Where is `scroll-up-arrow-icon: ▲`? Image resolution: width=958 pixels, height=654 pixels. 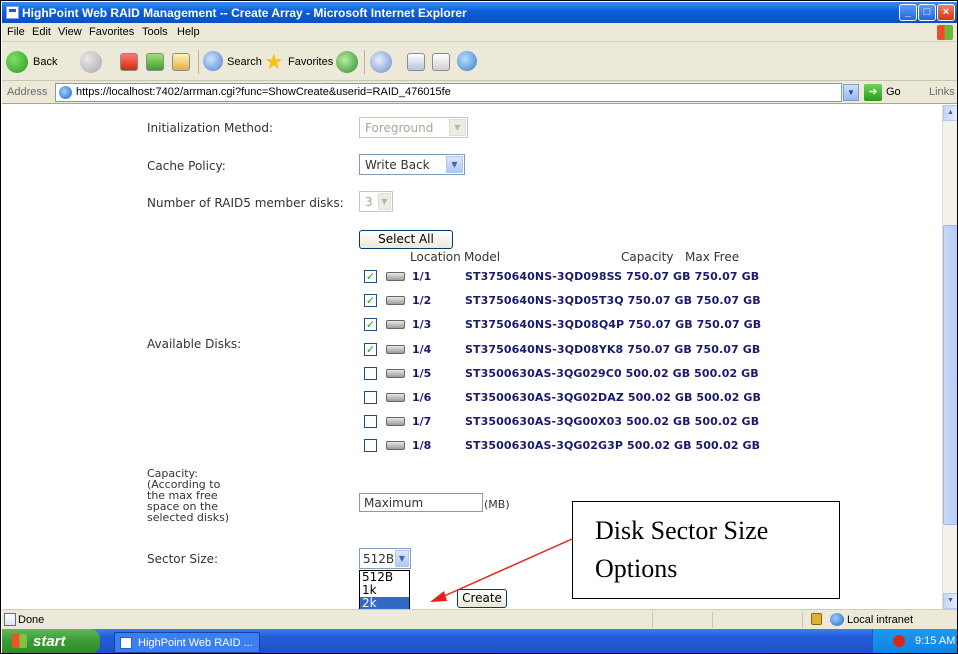 scroll-up-arrow-icon: ▲ is located at coordinates (950, 113).